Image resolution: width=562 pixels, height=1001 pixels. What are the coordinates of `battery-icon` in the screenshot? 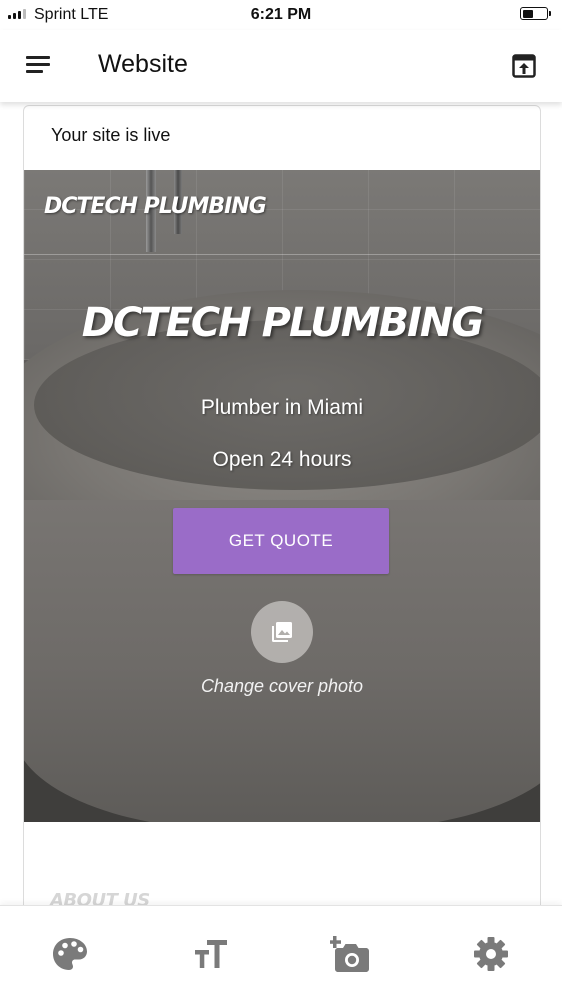 It's located at (535, 13).